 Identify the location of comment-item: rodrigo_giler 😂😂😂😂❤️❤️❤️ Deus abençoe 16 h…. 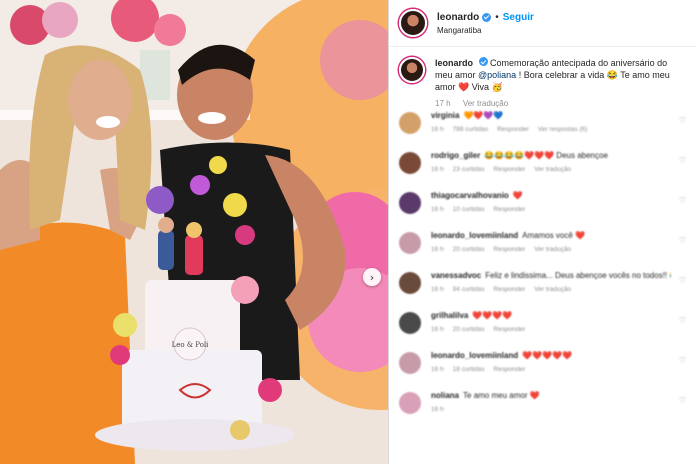
(542, 170).